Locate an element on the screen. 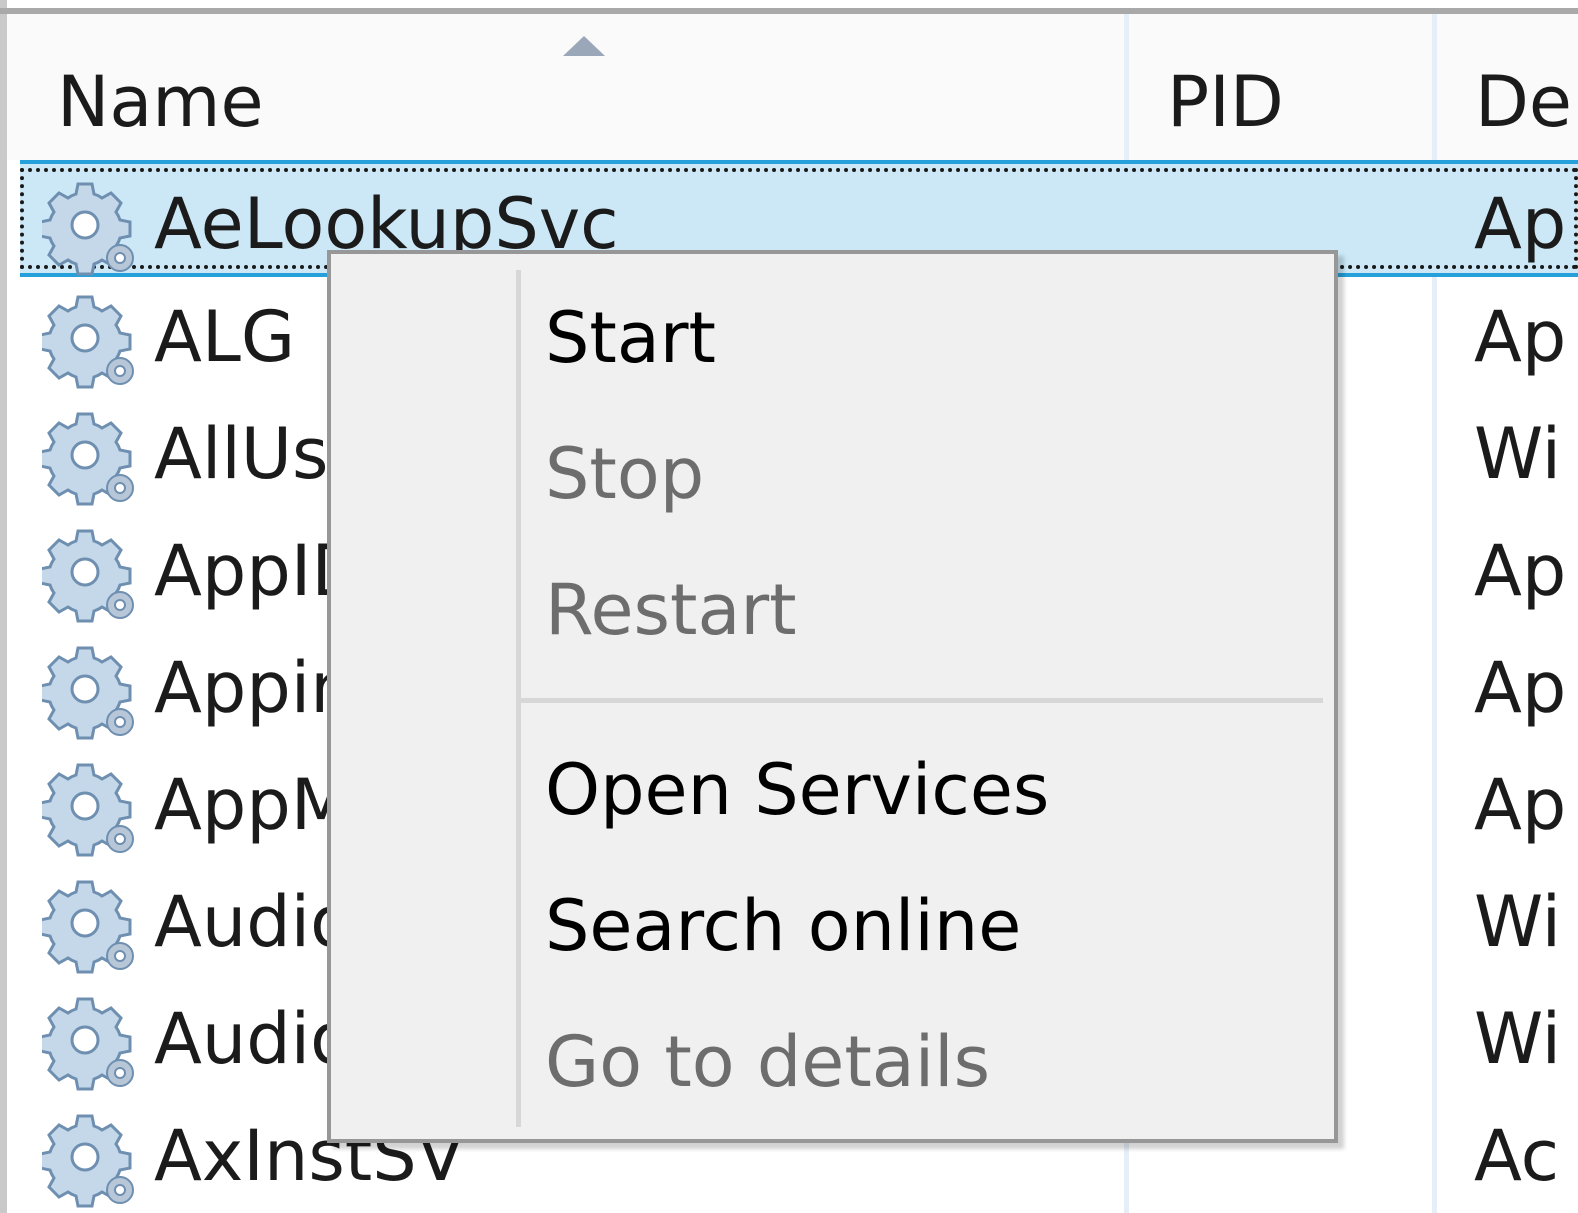  menu-item-stop: Stop is located at coordinates (625, 474).